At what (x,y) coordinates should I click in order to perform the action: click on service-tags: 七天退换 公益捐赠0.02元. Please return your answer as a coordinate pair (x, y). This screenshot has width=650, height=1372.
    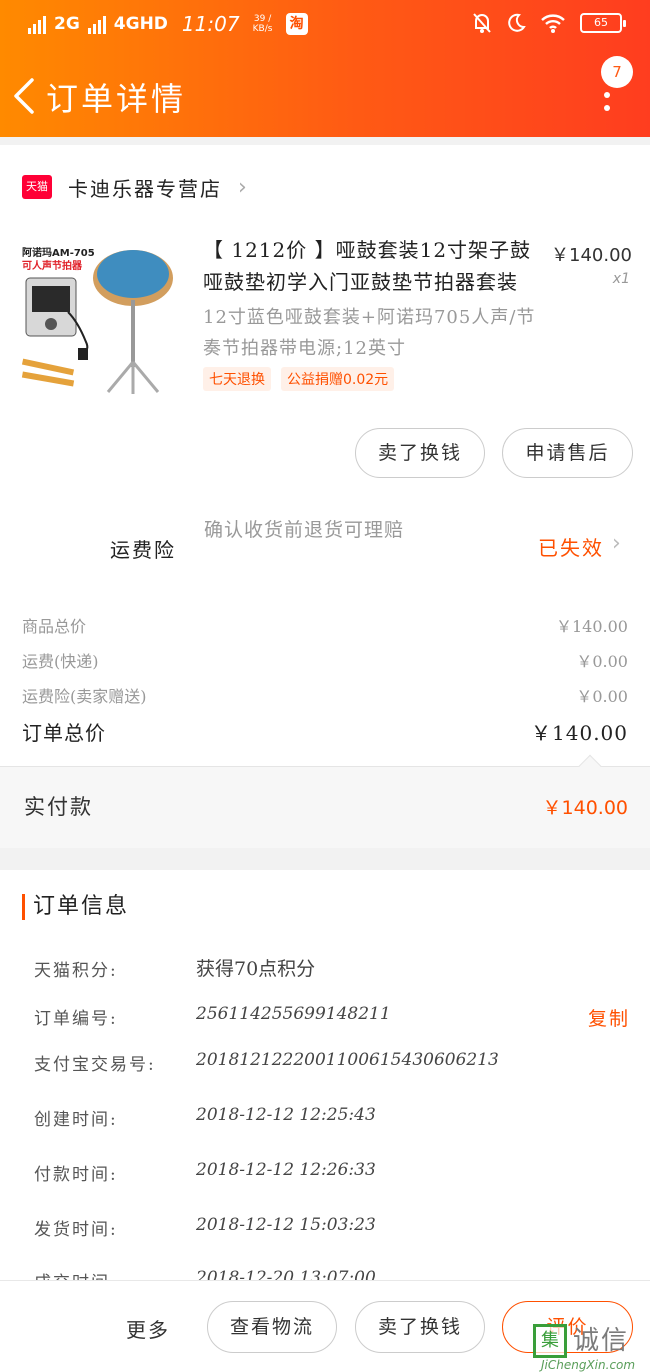
    Looking at the image, I should click on (299, 379).